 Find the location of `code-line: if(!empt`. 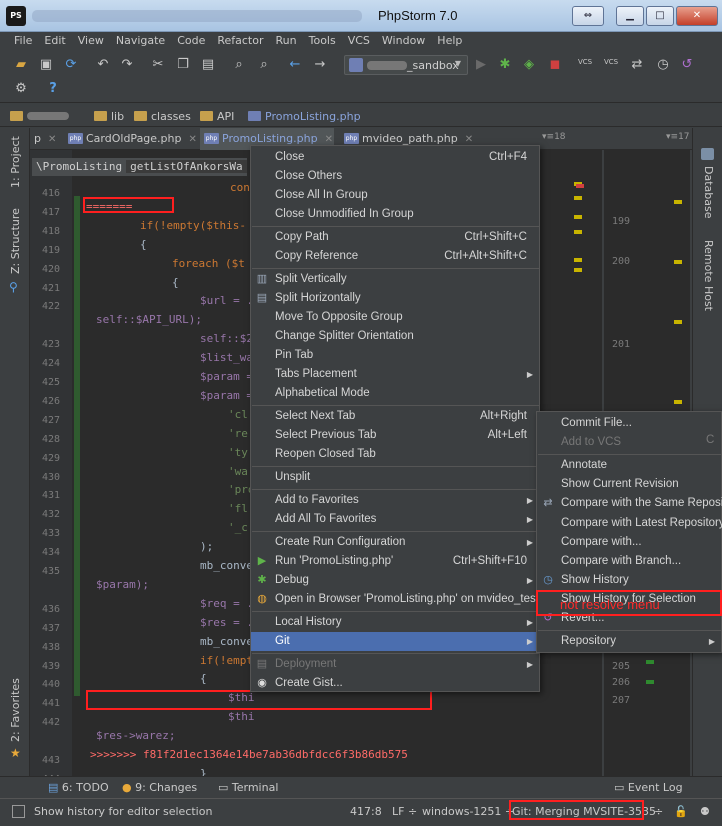

code-line: if(!empt is located at coordinates (226, 660).